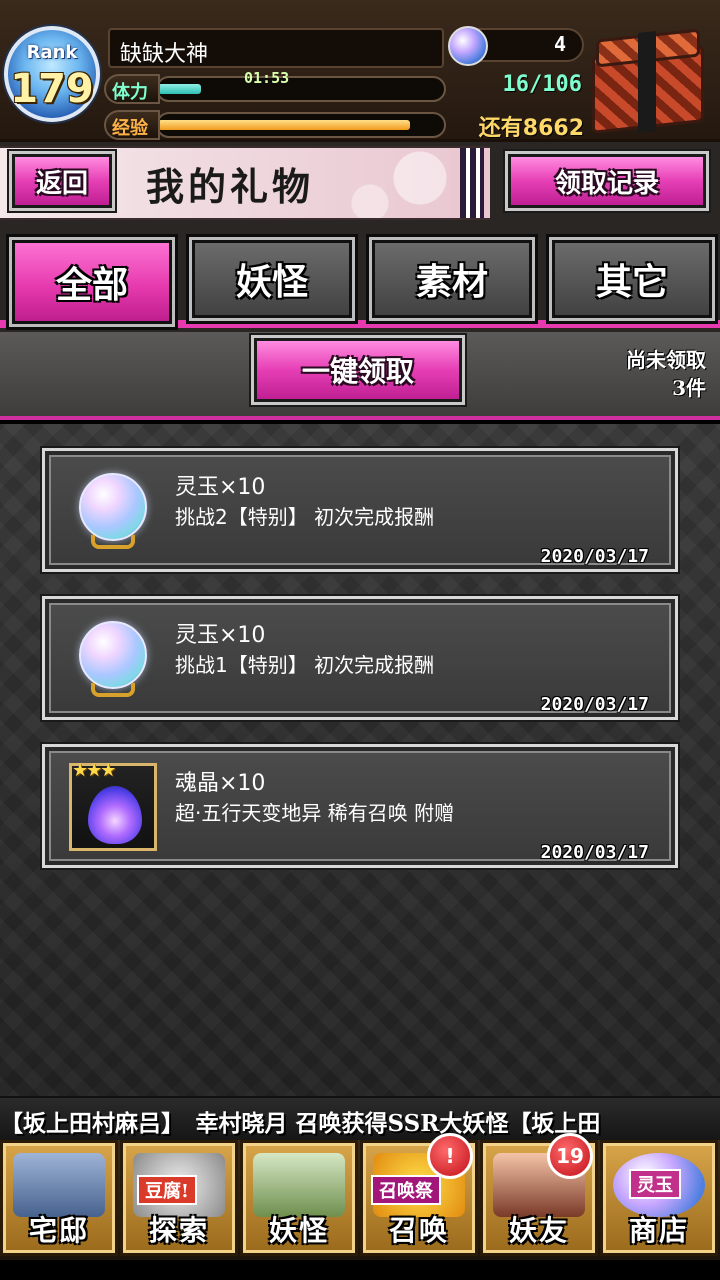 The image size is (720, 1280). I want to click on nav-label: 妖怪, so click(298, 1230).